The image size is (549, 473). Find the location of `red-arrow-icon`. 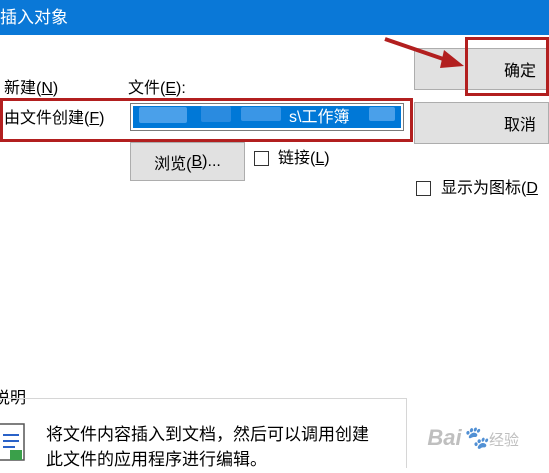

red-arrow-icon is located at coordinates (424, 52).